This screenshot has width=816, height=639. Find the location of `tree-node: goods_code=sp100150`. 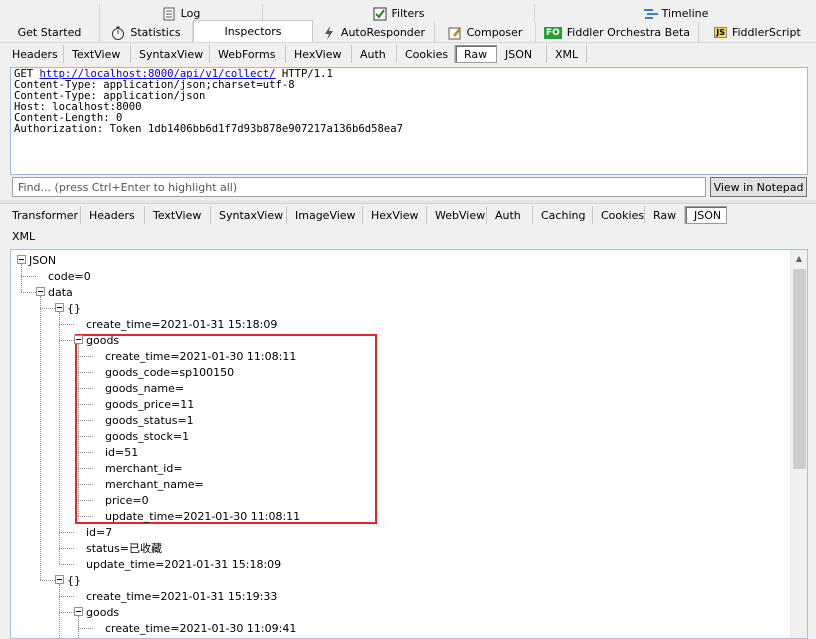

tree-node: goods_code=sp100150 is located at coordinates (169, 372).